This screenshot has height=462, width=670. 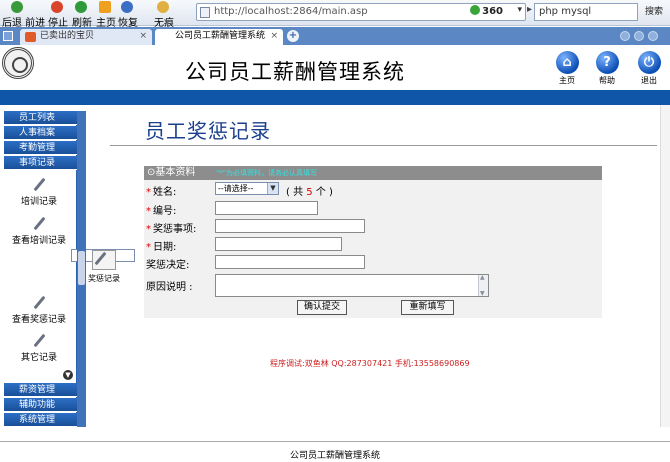 I want to click on back-arrow-icon, so click(x=17, y=7).